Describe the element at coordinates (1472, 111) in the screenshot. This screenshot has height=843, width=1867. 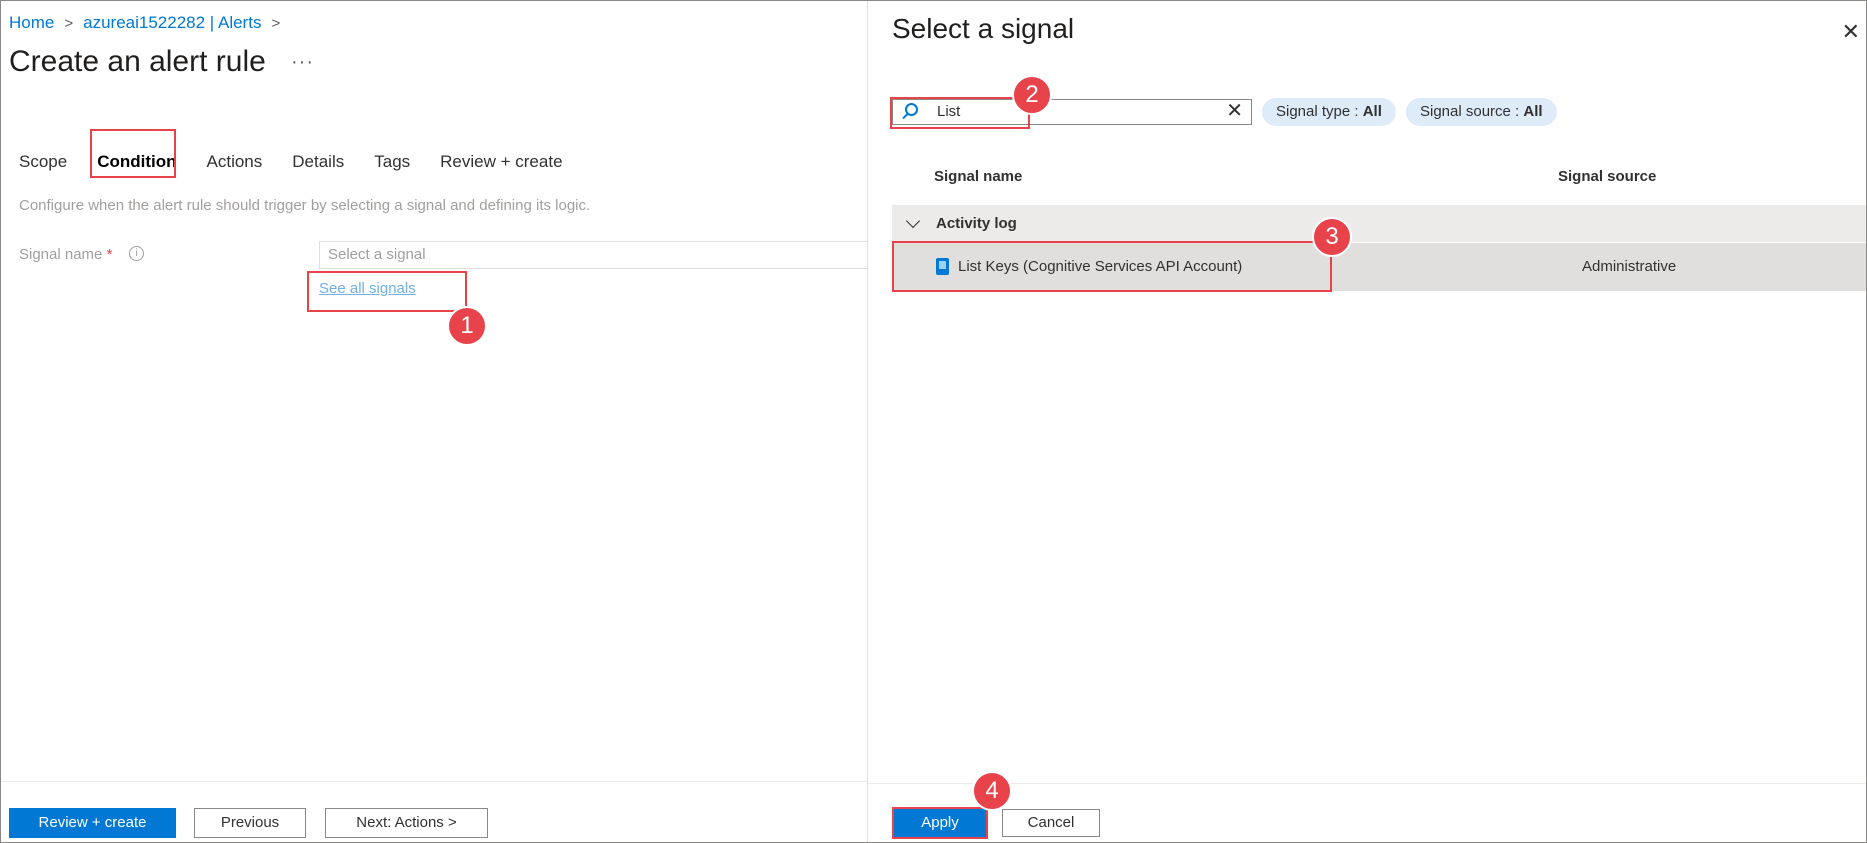
I see `signal-source-filter-label: Signal source :` at that location.